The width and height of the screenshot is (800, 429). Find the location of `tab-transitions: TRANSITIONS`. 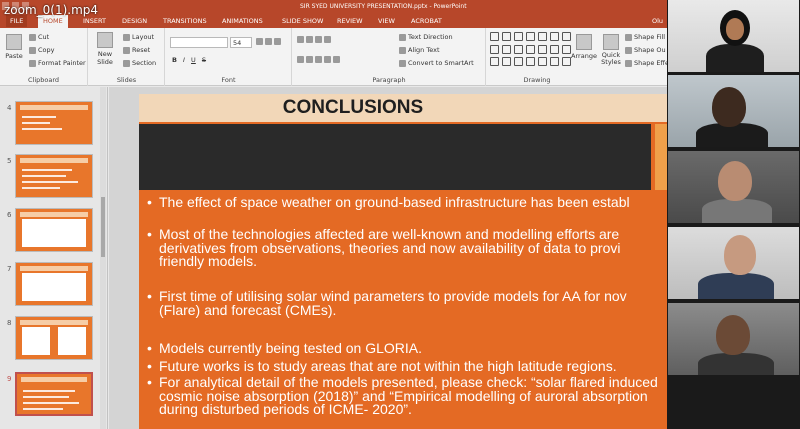

tab-transitions: TRANSITIONS is located at coordinates (185, 21).